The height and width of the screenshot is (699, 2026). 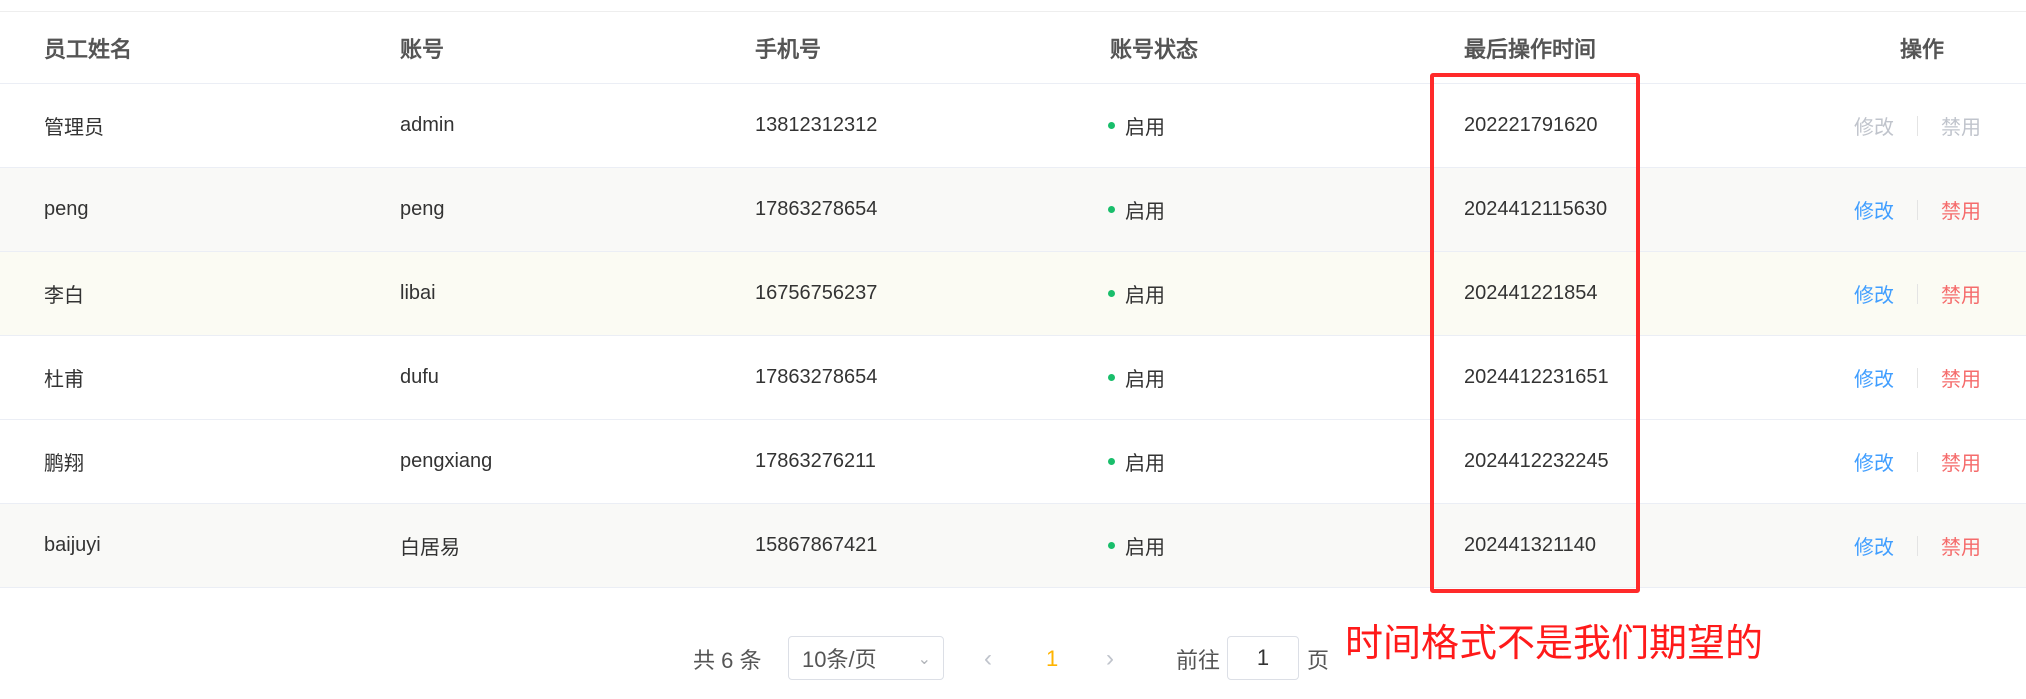 I want to click on phone: 16756756237, so click(x=816, y=293).